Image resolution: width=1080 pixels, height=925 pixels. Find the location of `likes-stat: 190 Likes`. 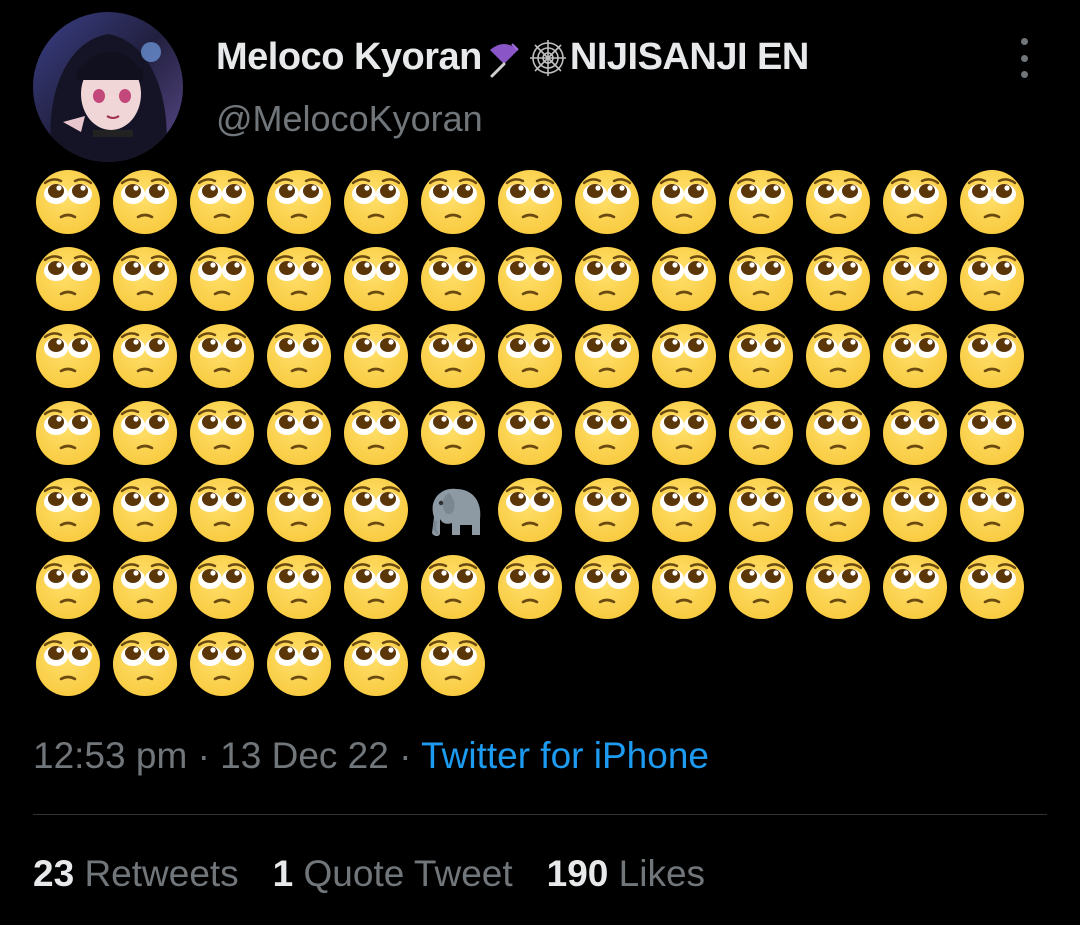

likes-stat: 190 Likes is located at coordinates (626, 874).